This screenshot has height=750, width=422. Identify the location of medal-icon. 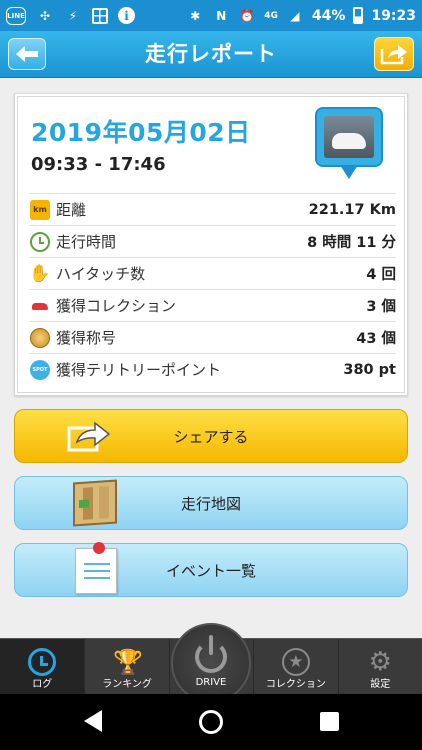
(40, 337).